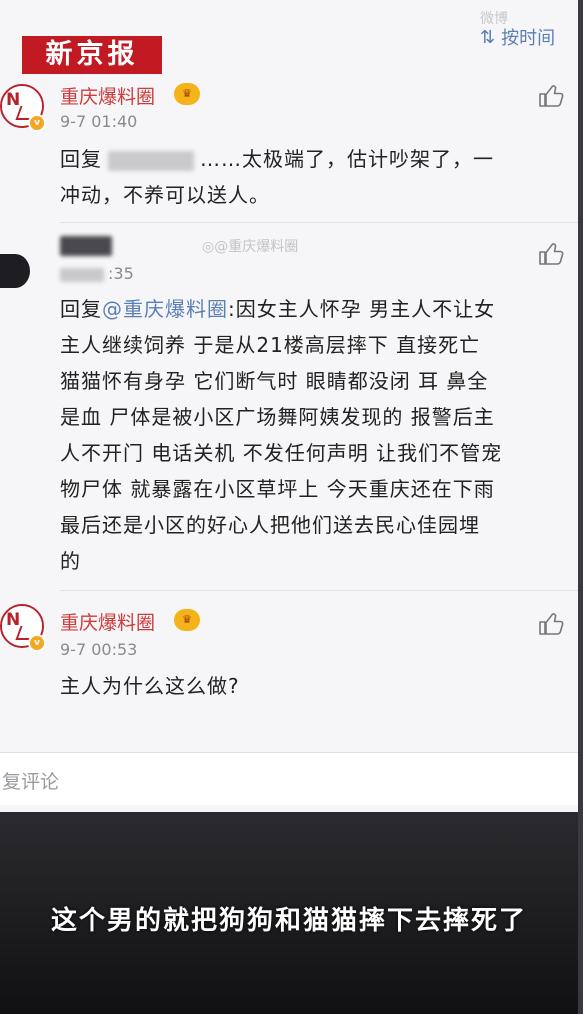  What do you see at coordinates (165, 309) in the screenshot?
I see `mention-link: @重庆爆料圈` at bounding box center [165, 309].